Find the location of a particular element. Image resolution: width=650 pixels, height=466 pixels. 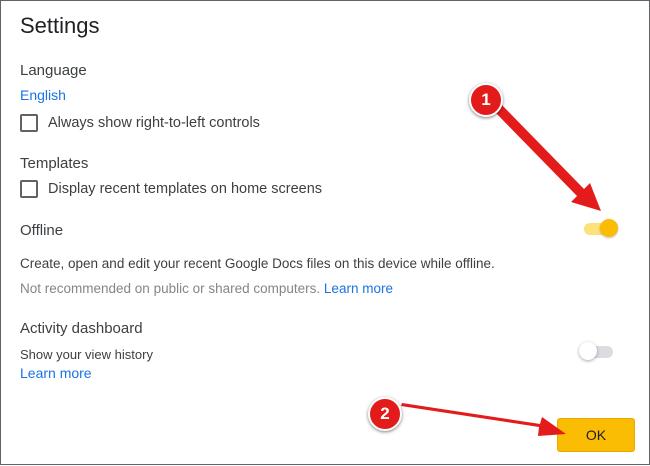

offline-heading: Offline is located at coordinates (42, 230).